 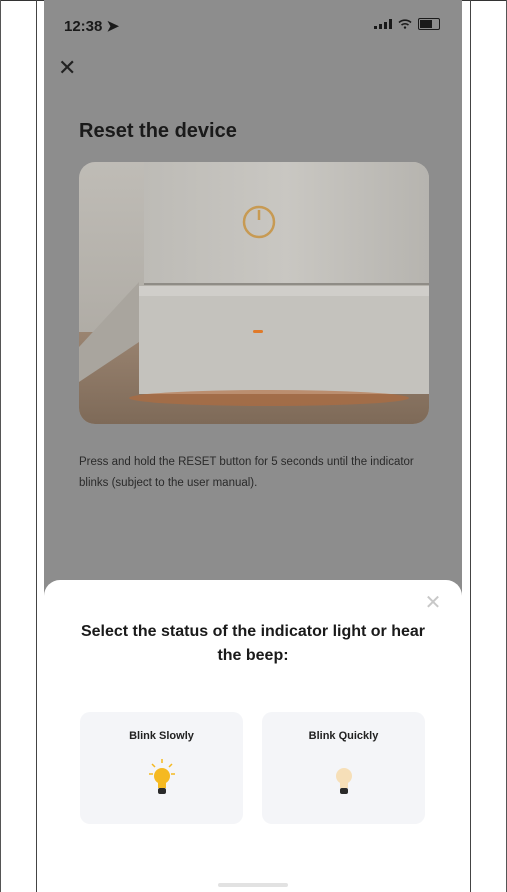 I want to click on status-icons, so click(x=407, y=24).